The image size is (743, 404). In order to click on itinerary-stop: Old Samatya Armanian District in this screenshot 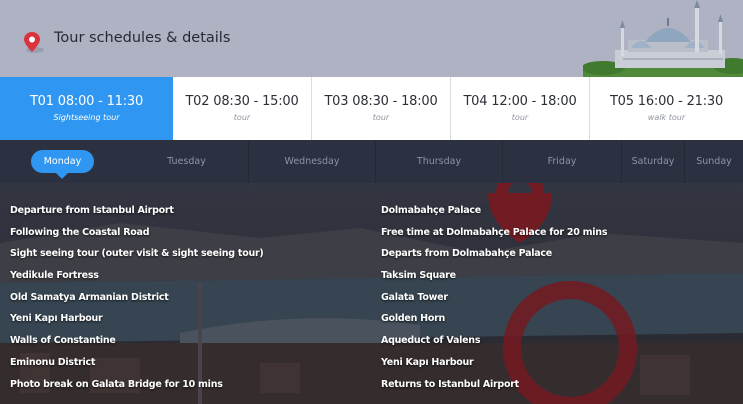, I will do `click(89, 297)`.